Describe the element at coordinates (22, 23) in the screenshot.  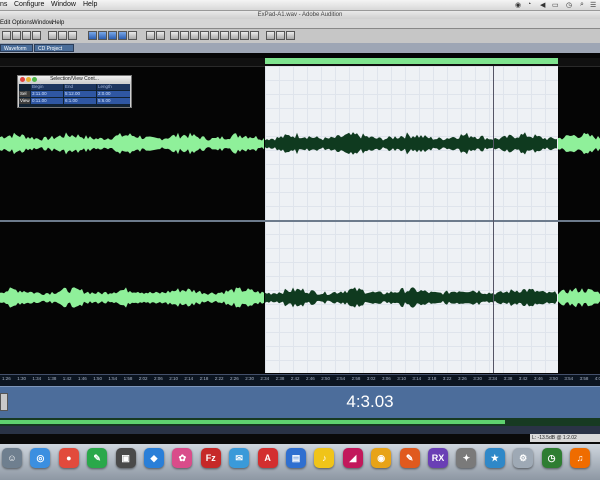
I see `app-menu-options: Options` at that location.